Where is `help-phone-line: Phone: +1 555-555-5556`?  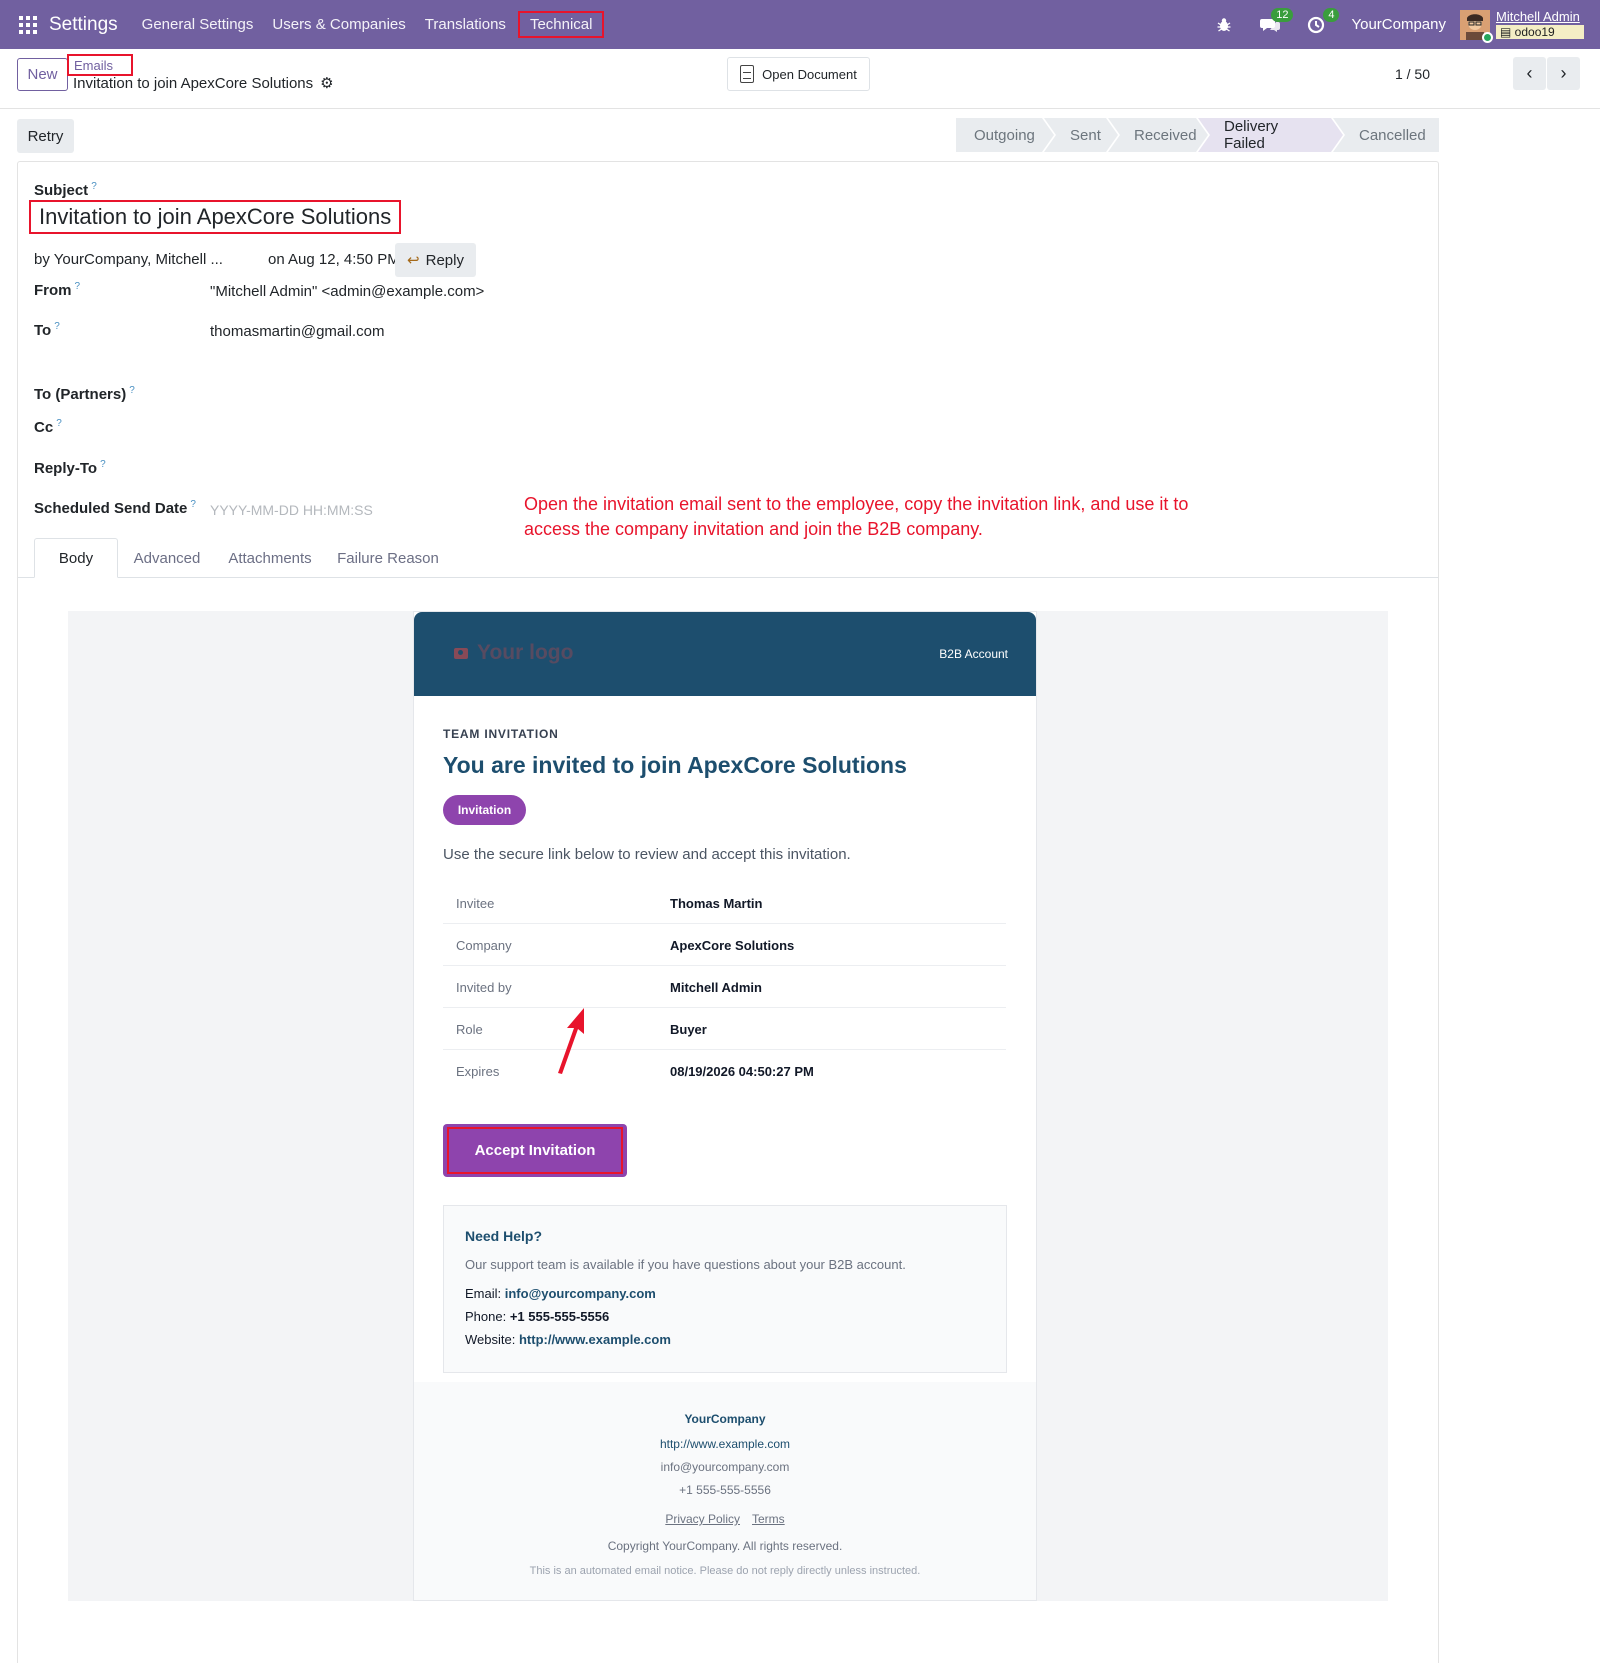 help-phone-line: Phone: +1 555-555-5556 is located at coordinates (537, 1316).